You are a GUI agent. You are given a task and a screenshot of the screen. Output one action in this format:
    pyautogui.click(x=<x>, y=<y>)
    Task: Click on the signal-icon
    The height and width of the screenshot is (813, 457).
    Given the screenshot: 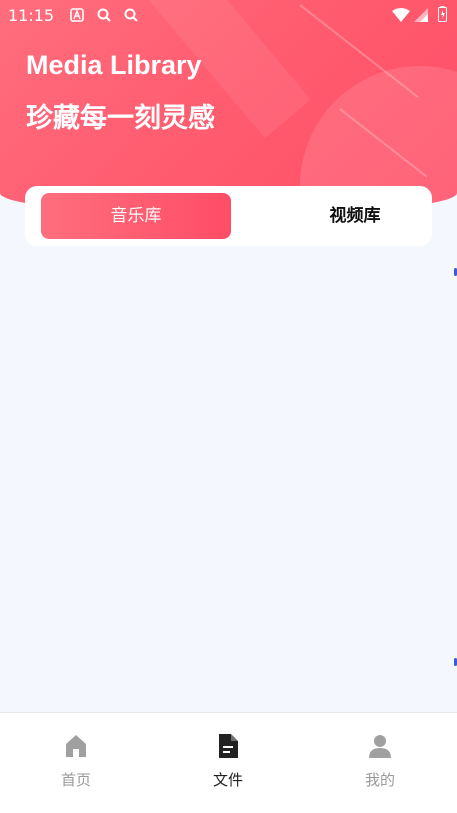 What is the action you would take?
    pyautogui.click(x=421, y=15)
    